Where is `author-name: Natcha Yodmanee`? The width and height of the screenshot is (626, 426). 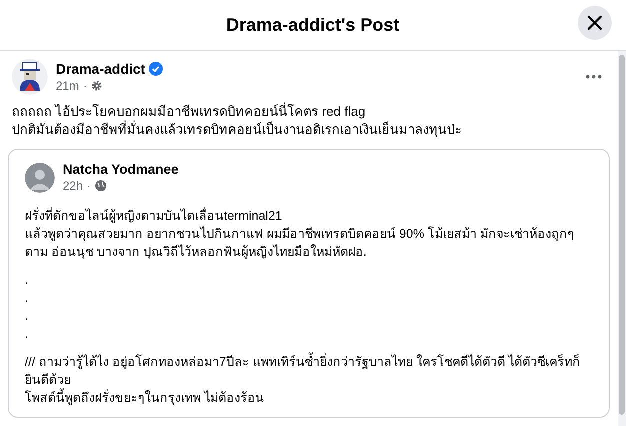
author-name: Natcha Yodmanee is located at coordinates (328, 169).